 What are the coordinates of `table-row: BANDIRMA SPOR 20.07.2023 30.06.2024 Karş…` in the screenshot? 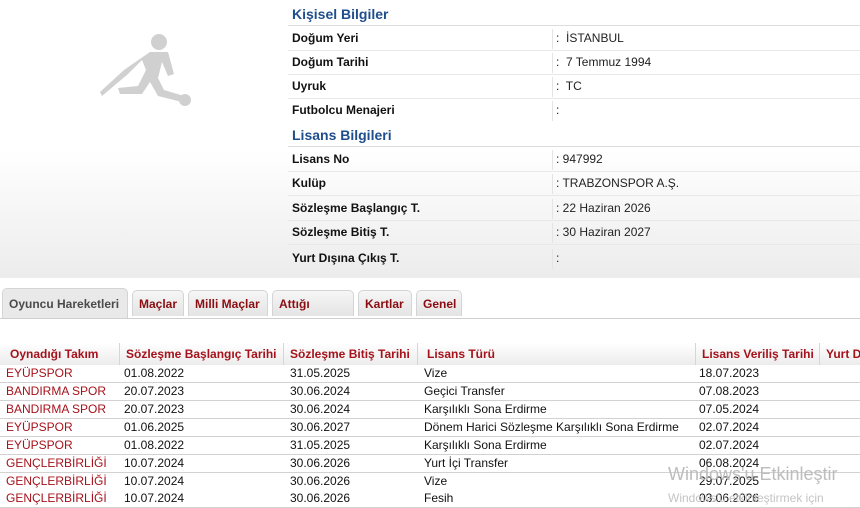 It's located at (430, 410).